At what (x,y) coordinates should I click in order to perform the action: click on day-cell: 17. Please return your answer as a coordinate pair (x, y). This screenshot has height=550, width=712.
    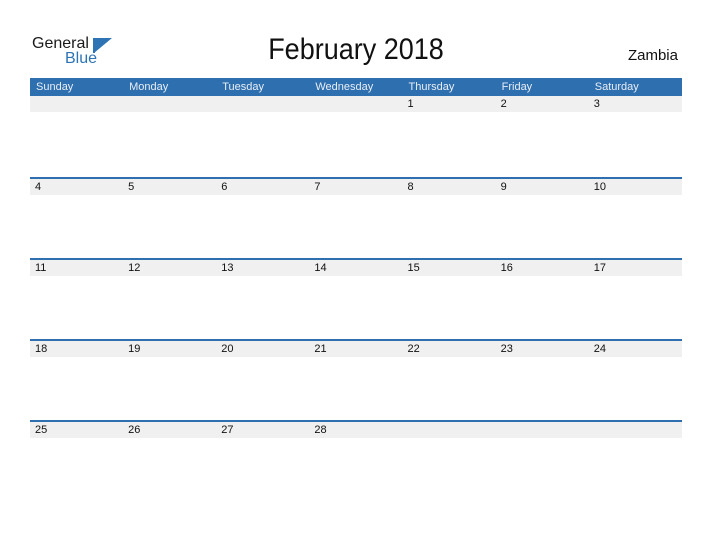
    Looking at the image, I should click on (599, 268).